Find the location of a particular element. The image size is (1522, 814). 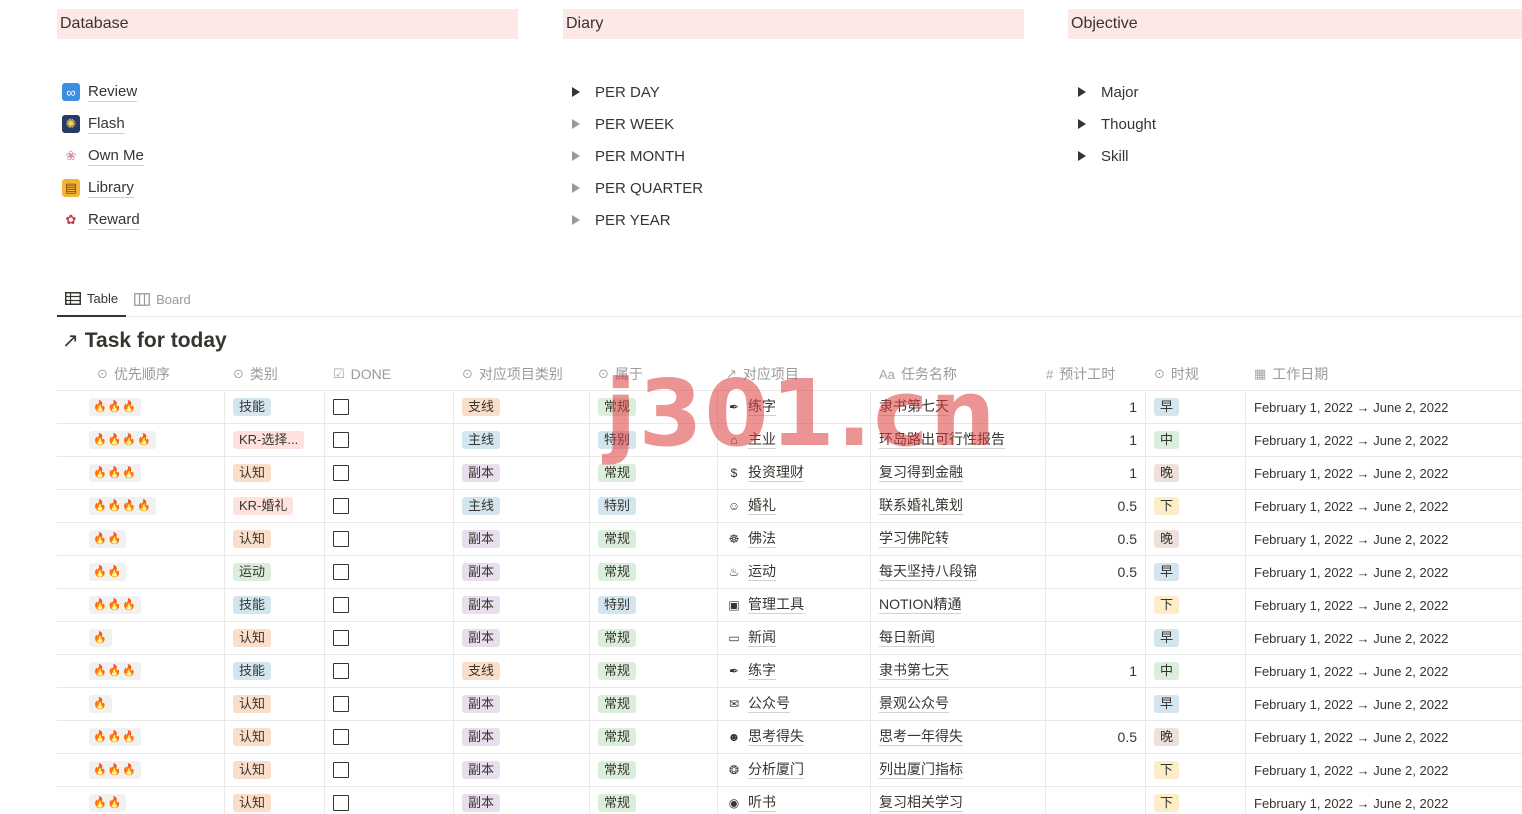

task-name: 思考一年得失 is located at coordinates (921, 737).